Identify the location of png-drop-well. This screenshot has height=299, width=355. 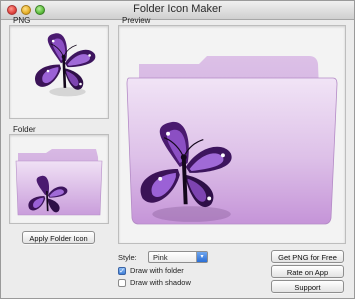
(59, 72).